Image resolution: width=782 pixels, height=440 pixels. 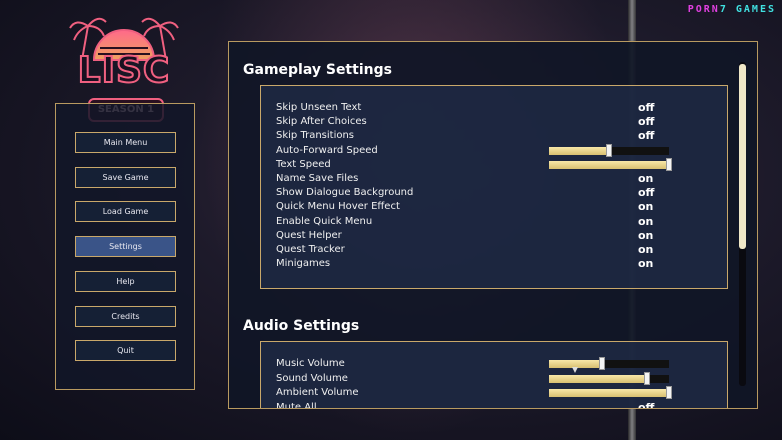 I want to click on setting-row-name-save-files: Name Save Files on, so click(x=496, y=179).